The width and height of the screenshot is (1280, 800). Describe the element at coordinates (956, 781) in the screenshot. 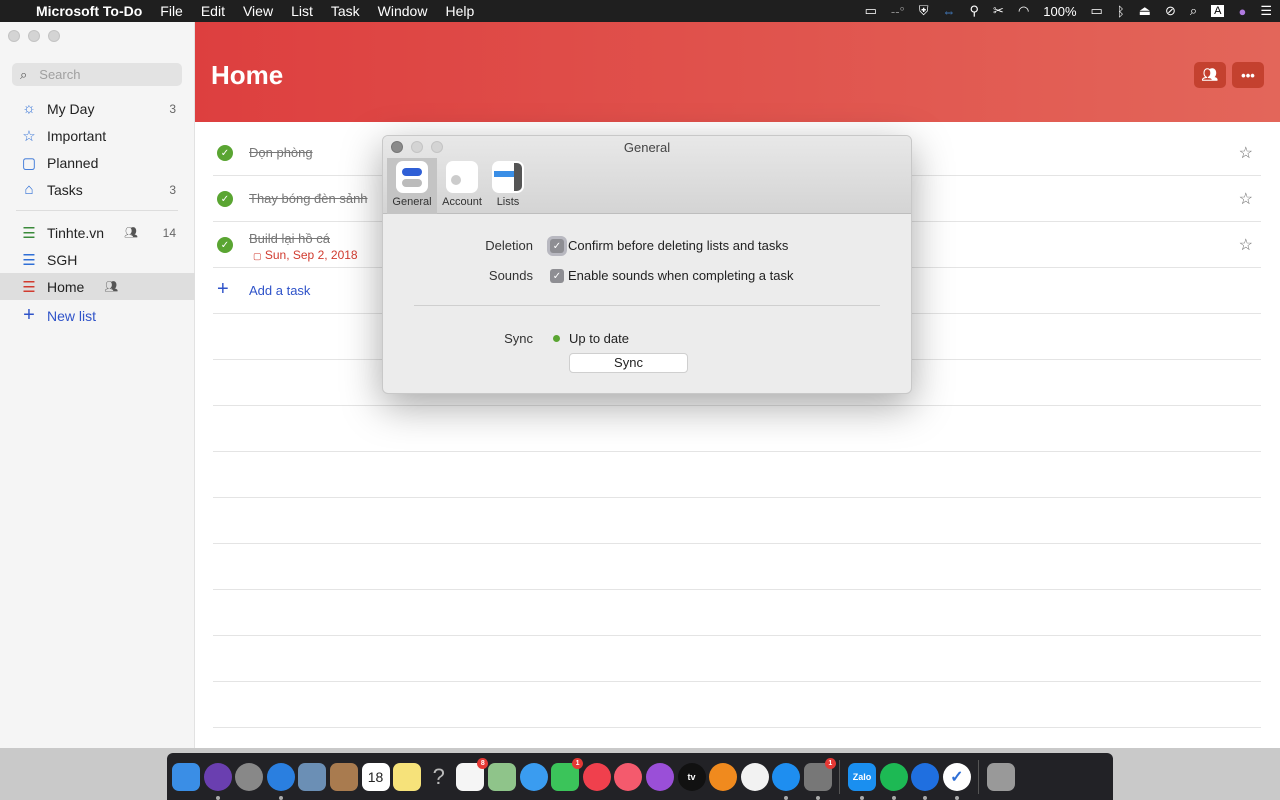

I see `dock-microsoft-to-do-icon: ✓` at that location.